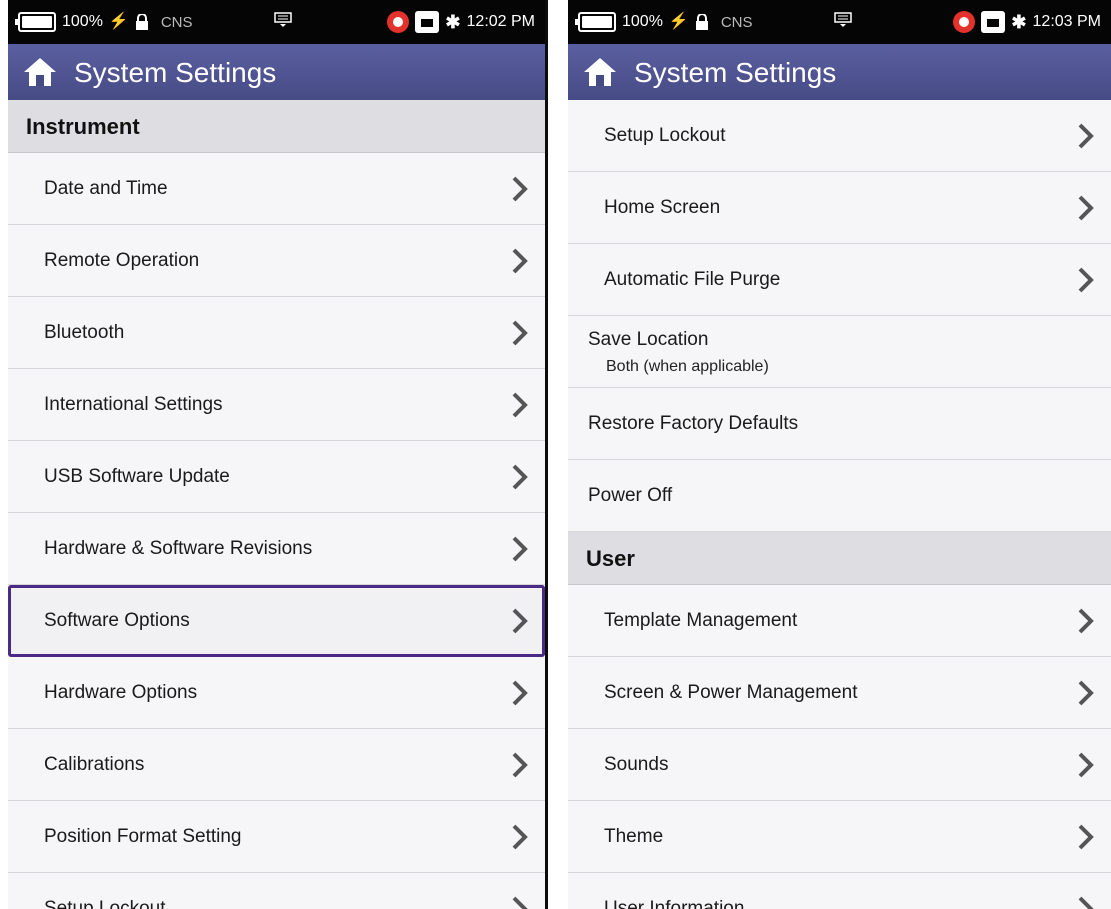 This screenshot has width=1111, height=909. Describe the element at coordinates (648, 339) in the screenshot. I see `menu-item-label: Save Location` at that location.